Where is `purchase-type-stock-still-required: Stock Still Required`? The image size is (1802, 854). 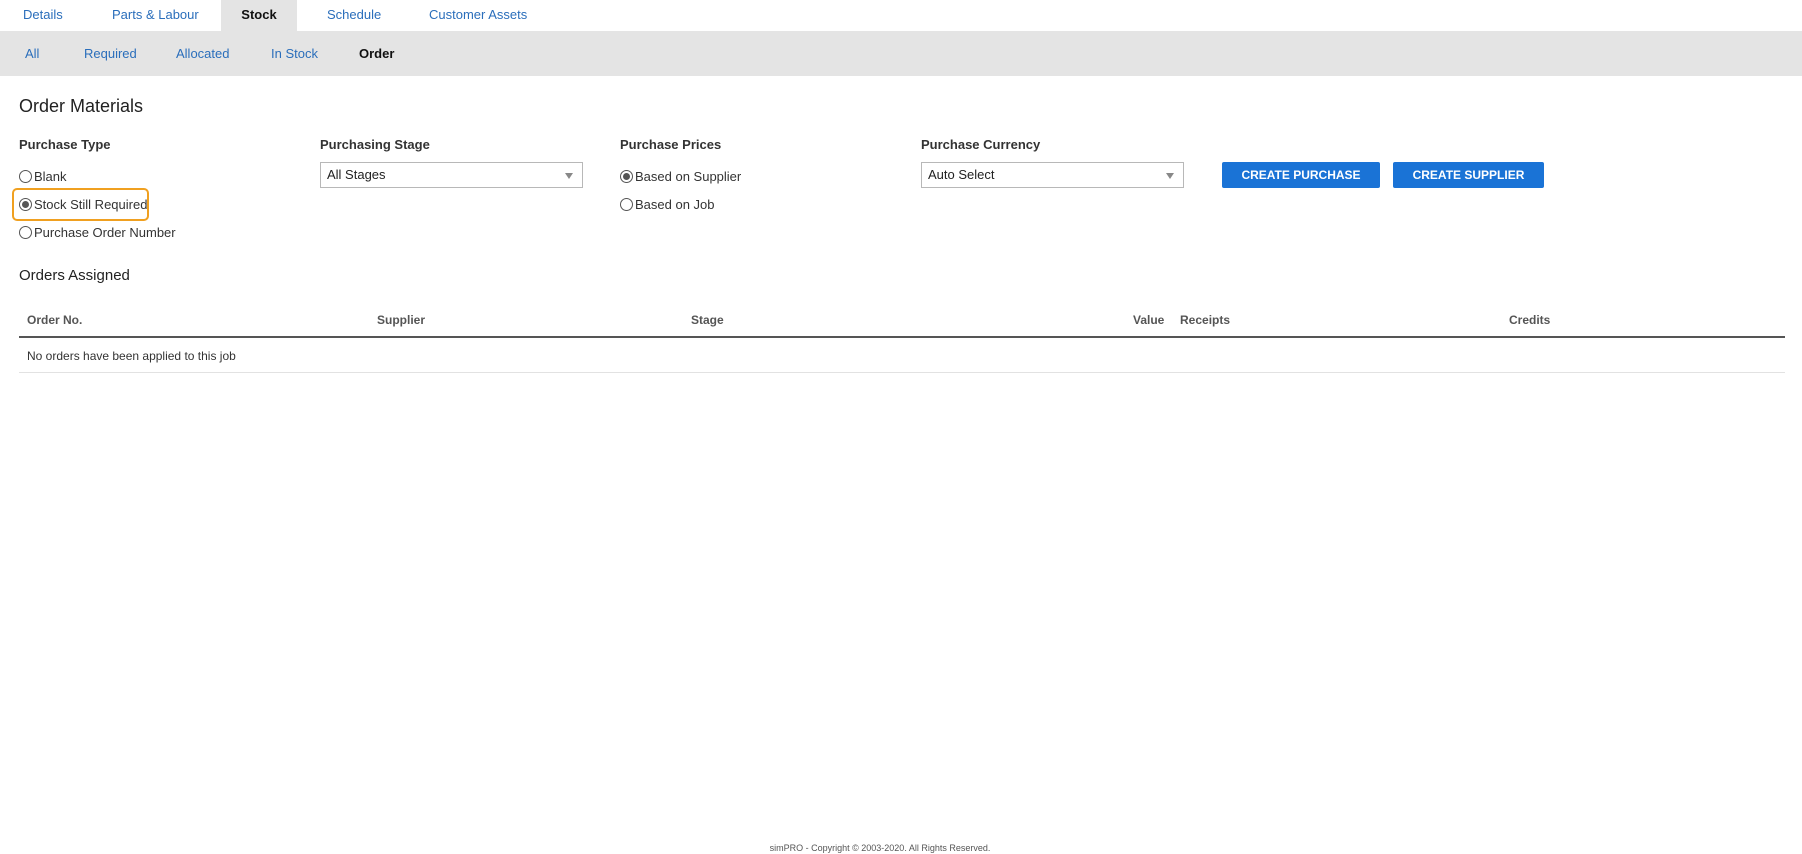 purchase-type-stock-still-required: Stock Still Required is located at coordinates (83, 204).